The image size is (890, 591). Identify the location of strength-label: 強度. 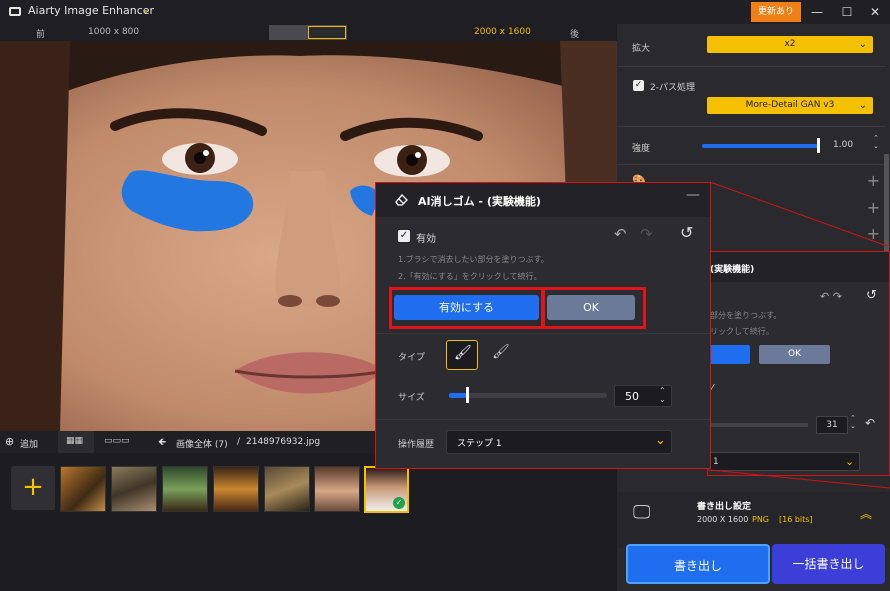
(641, 149).